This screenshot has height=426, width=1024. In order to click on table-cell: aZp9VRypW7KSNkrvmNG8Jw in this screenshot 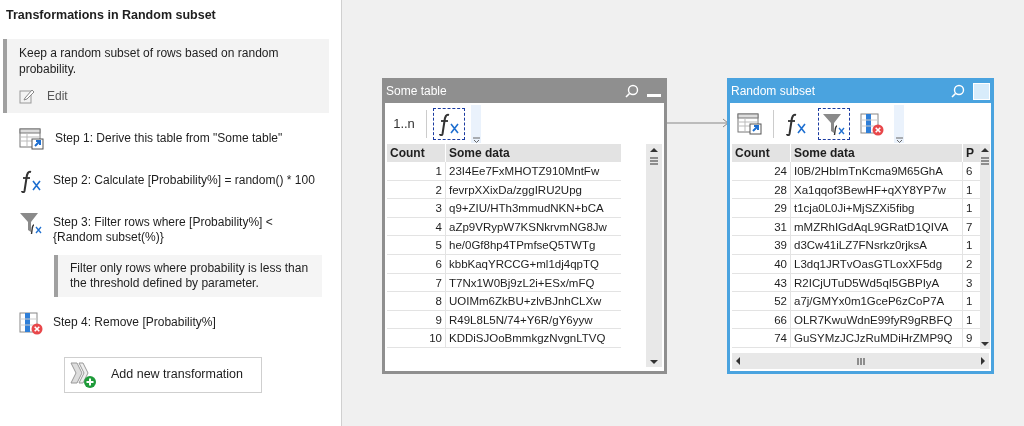, I will do `click(531, 226)`.